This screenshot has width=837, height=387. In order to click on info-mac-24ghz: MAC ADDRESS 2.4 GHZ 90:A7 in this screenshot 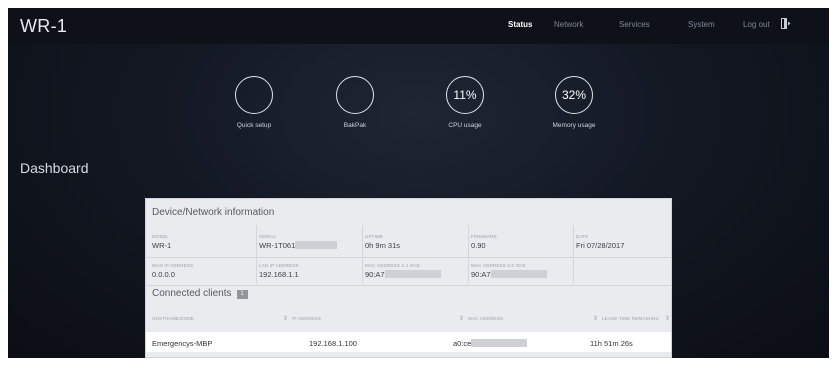, I will do `click(415, 271)`.